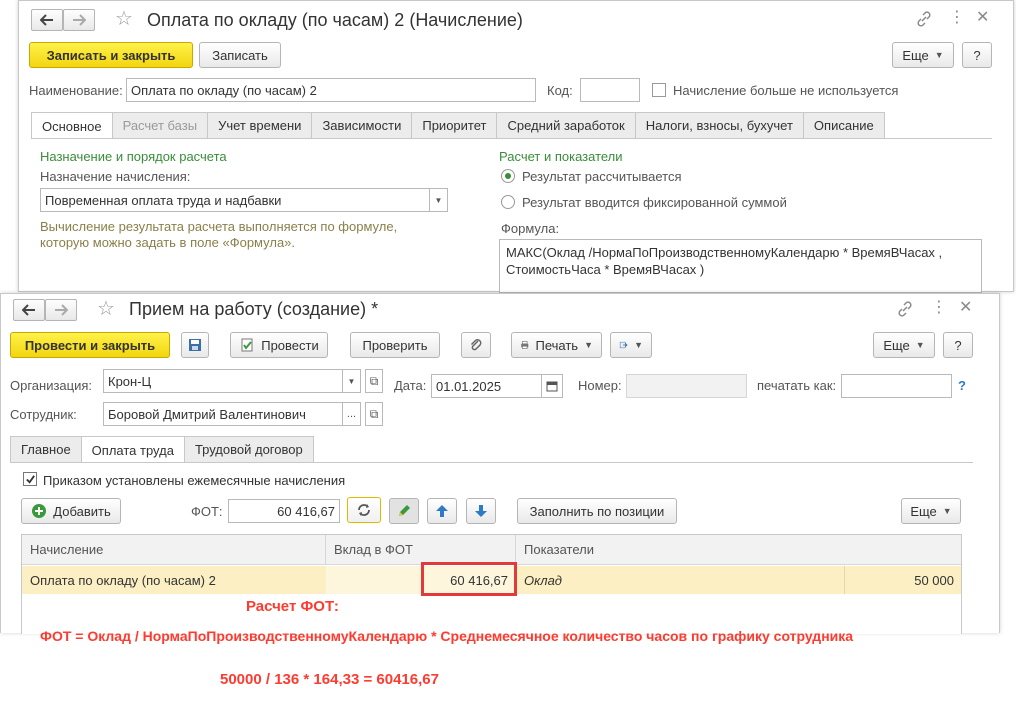  What do you see at coordinates (525, 345) in the screenshot?
I see `printer-icon` at bounding box center [525, 345].